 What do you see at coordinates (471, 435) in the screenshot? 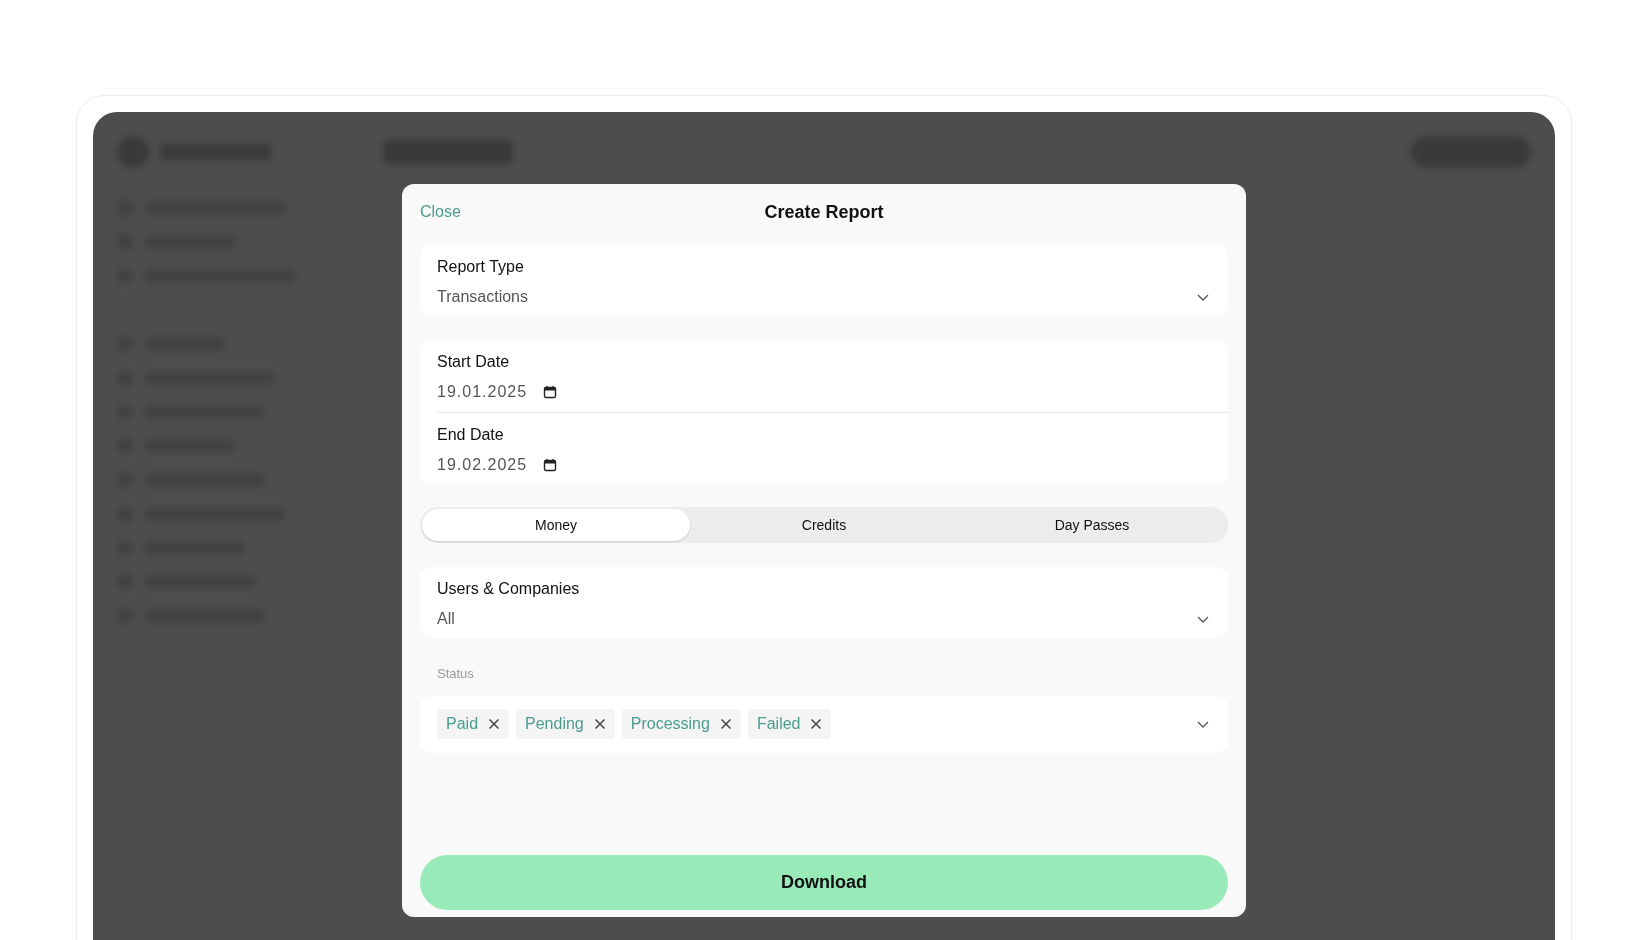
I see `field-label: End Date` at bounding box center [471, 435].